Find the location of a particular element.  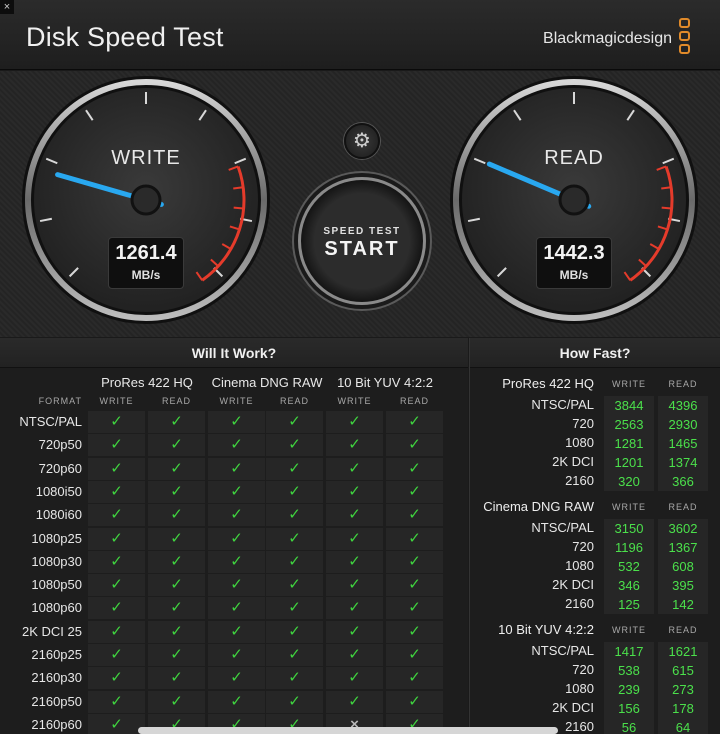

hf-read-value: 178 is located at coordinates (683, 708).